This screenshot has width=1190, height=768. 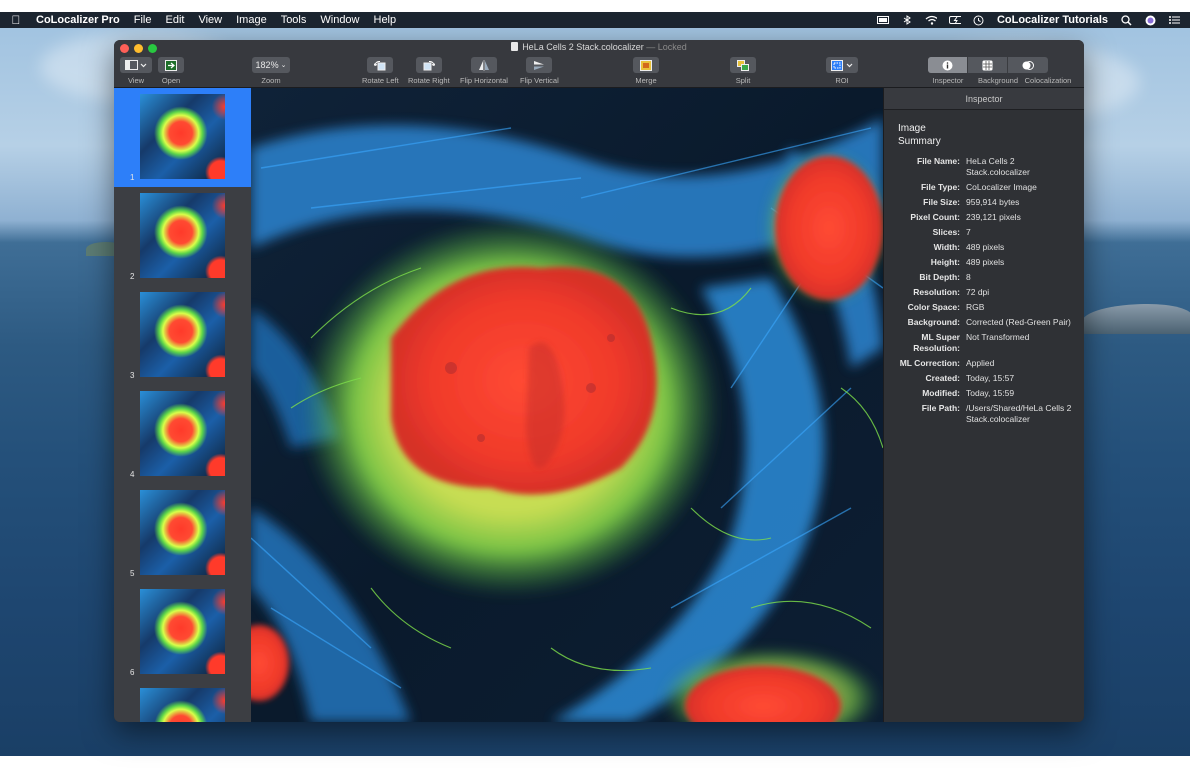 I want to click on menu-tools: Tools, so click(x=294, y=20).